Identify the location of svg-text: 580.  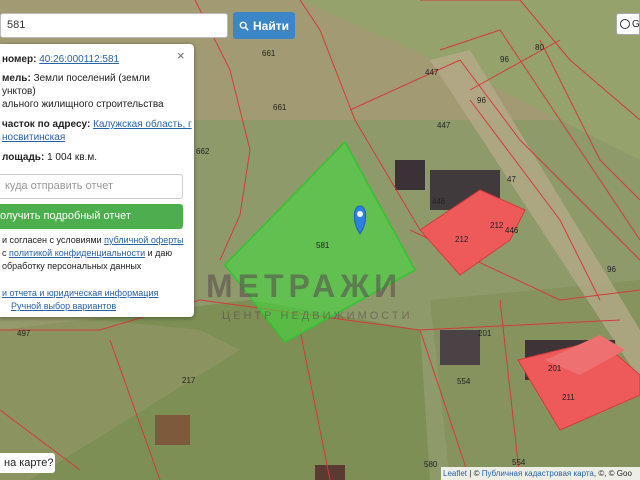
(431, 464).